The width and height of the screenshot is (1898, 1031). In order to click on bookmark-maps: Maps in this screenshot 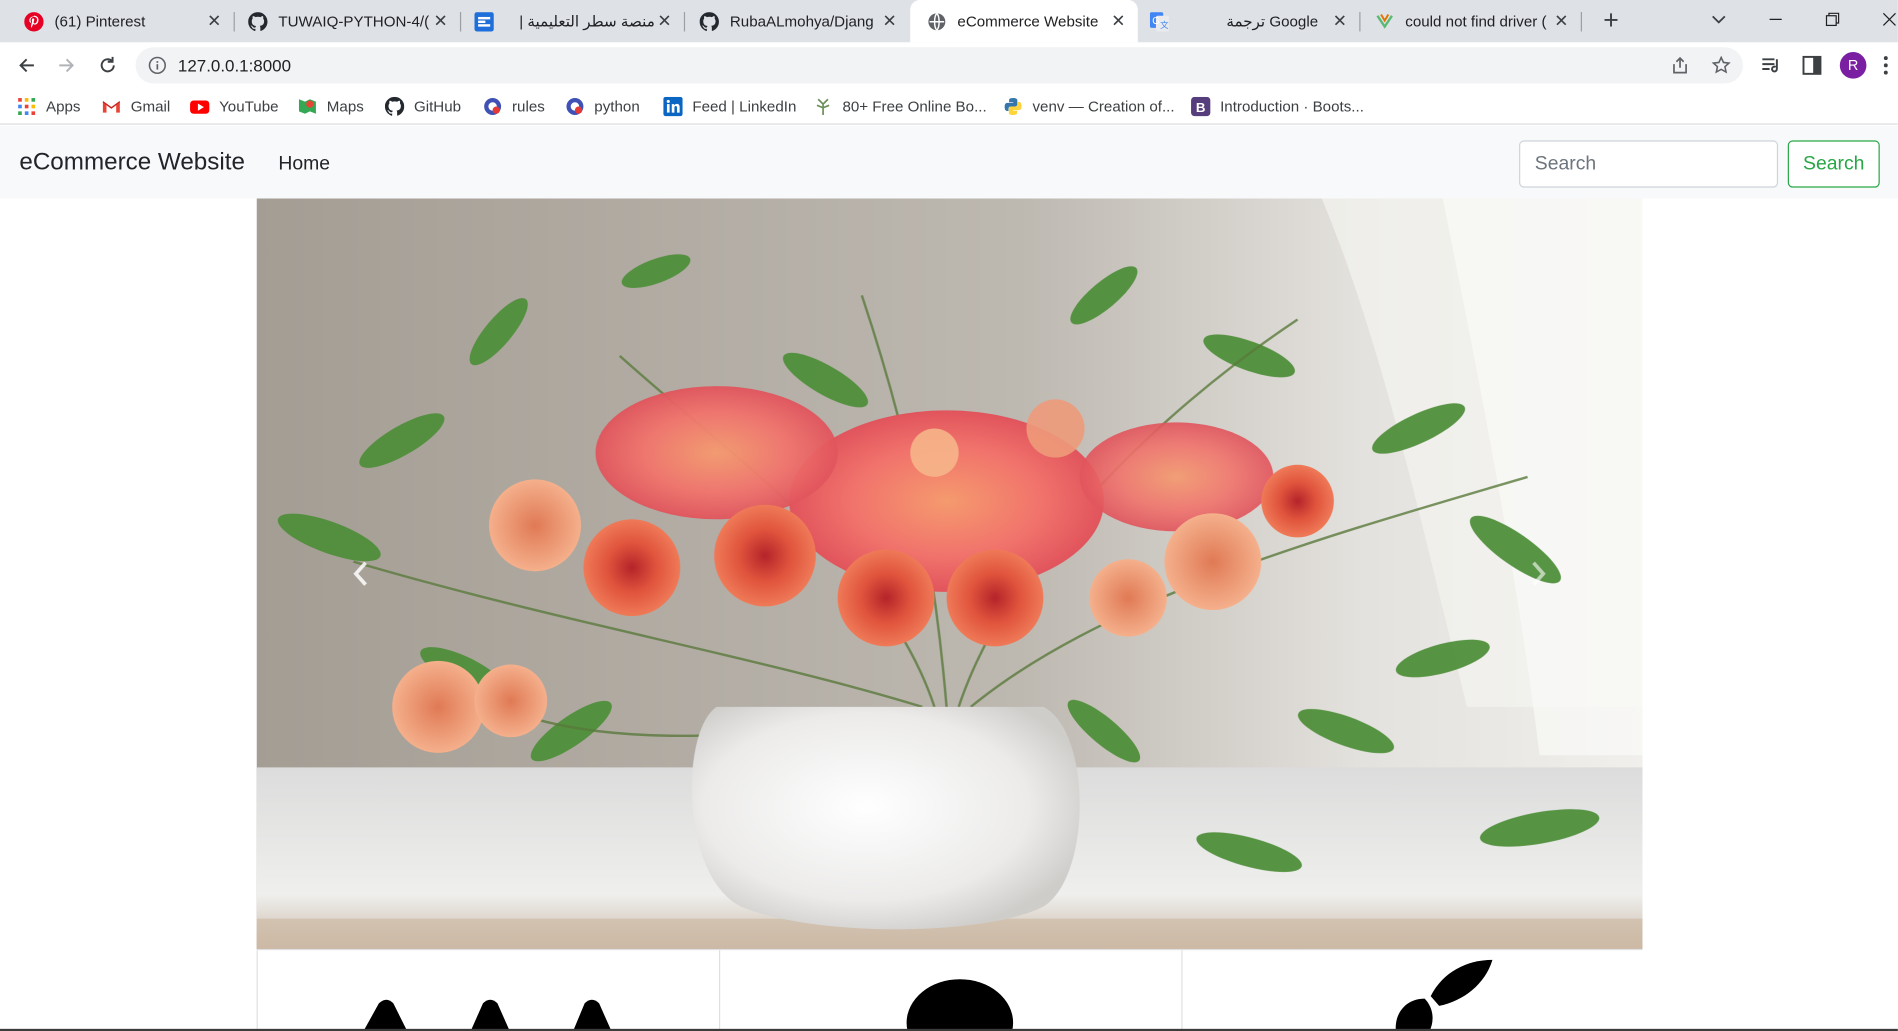, I will do `click(331, 107)`.